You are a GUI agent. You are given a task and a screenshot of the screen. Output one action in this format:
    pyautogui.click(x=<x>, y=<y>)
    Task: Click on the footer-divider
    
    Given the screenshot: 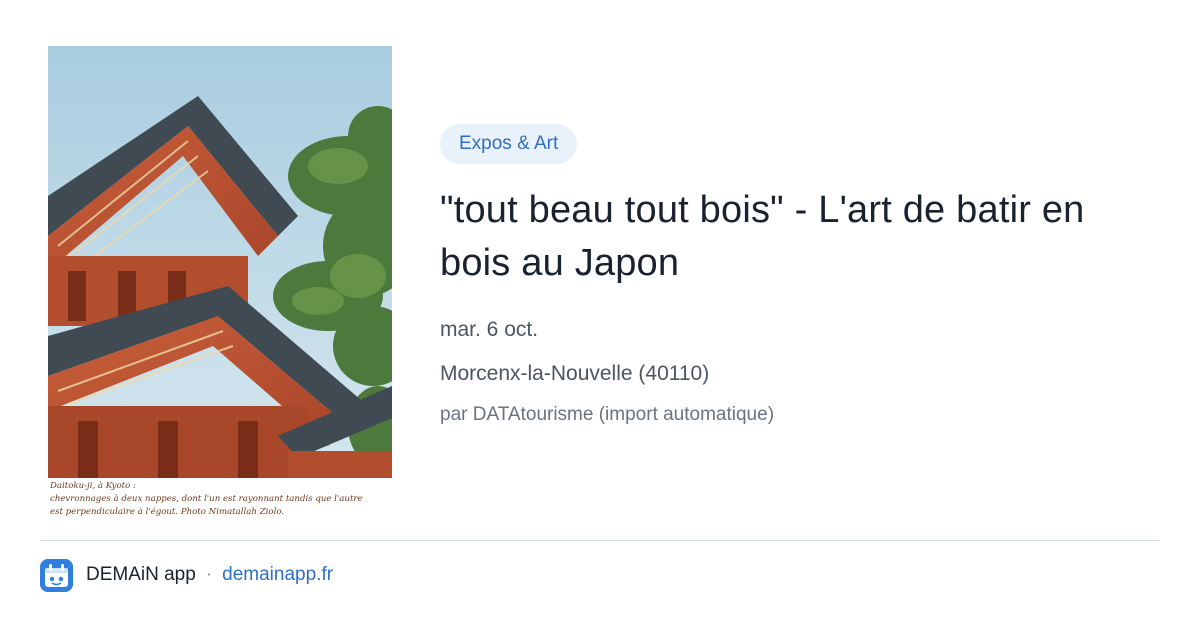 What is the action you would take?
    pyautogui.click(x=600, y=540)
    